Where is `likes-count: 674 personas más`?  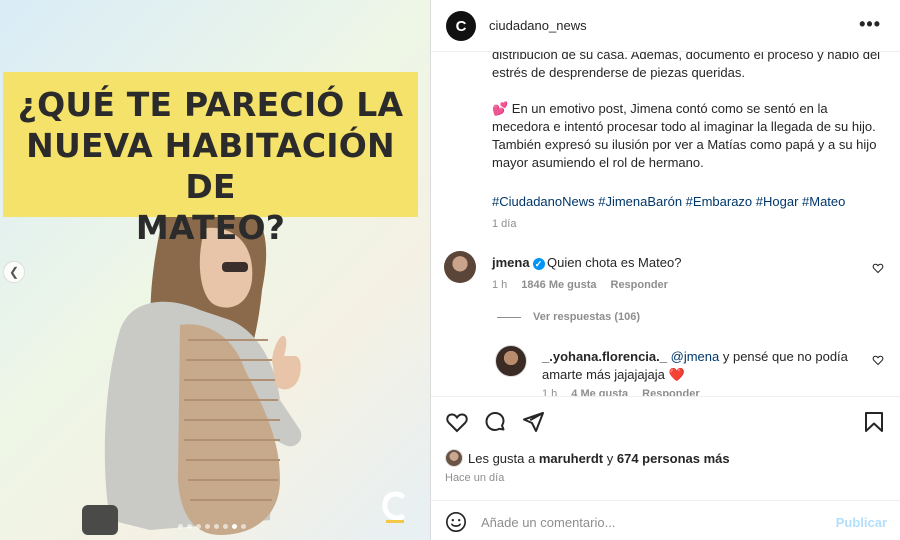 likes-count: 674 personas más is located at coordinates (673, 458).